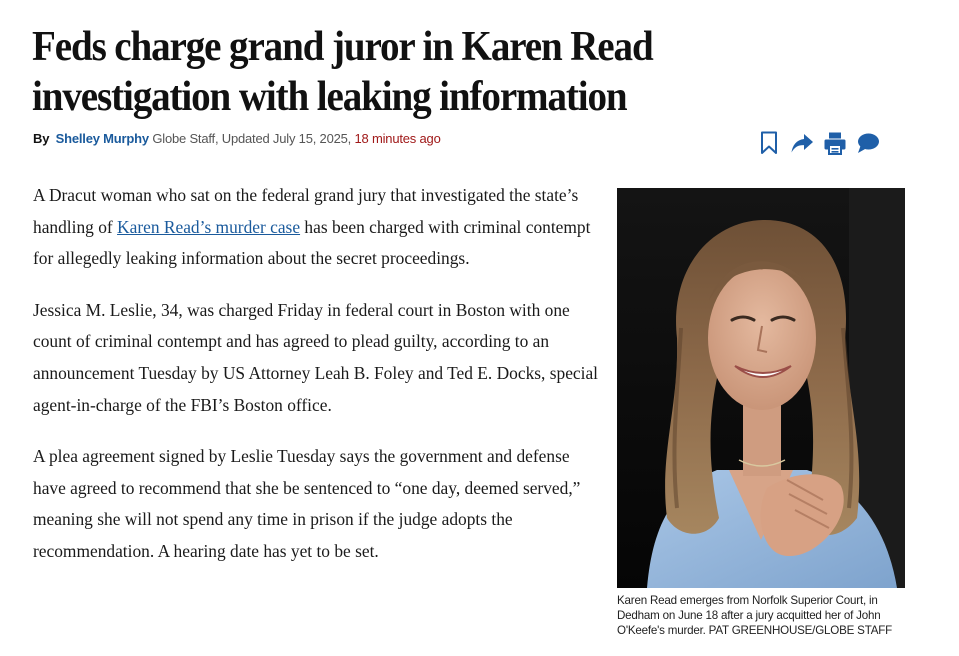 The image size is (959, 656). Describe the element at coordinates (208, 227) in the screenshot. I see `murder-case-link: Karen Read’s murder case` at that location.